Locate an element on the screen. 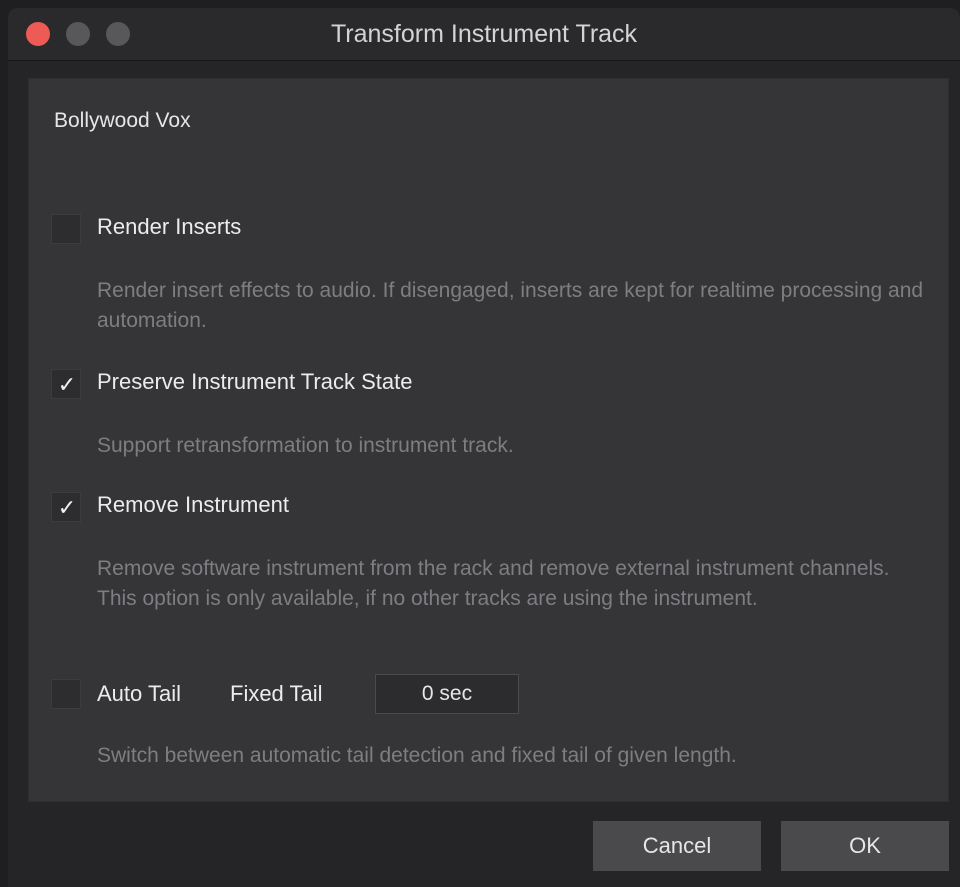 The image size is (960, 887). preserve-state-checkbox: ✓ is located at coordinates (66, 384).